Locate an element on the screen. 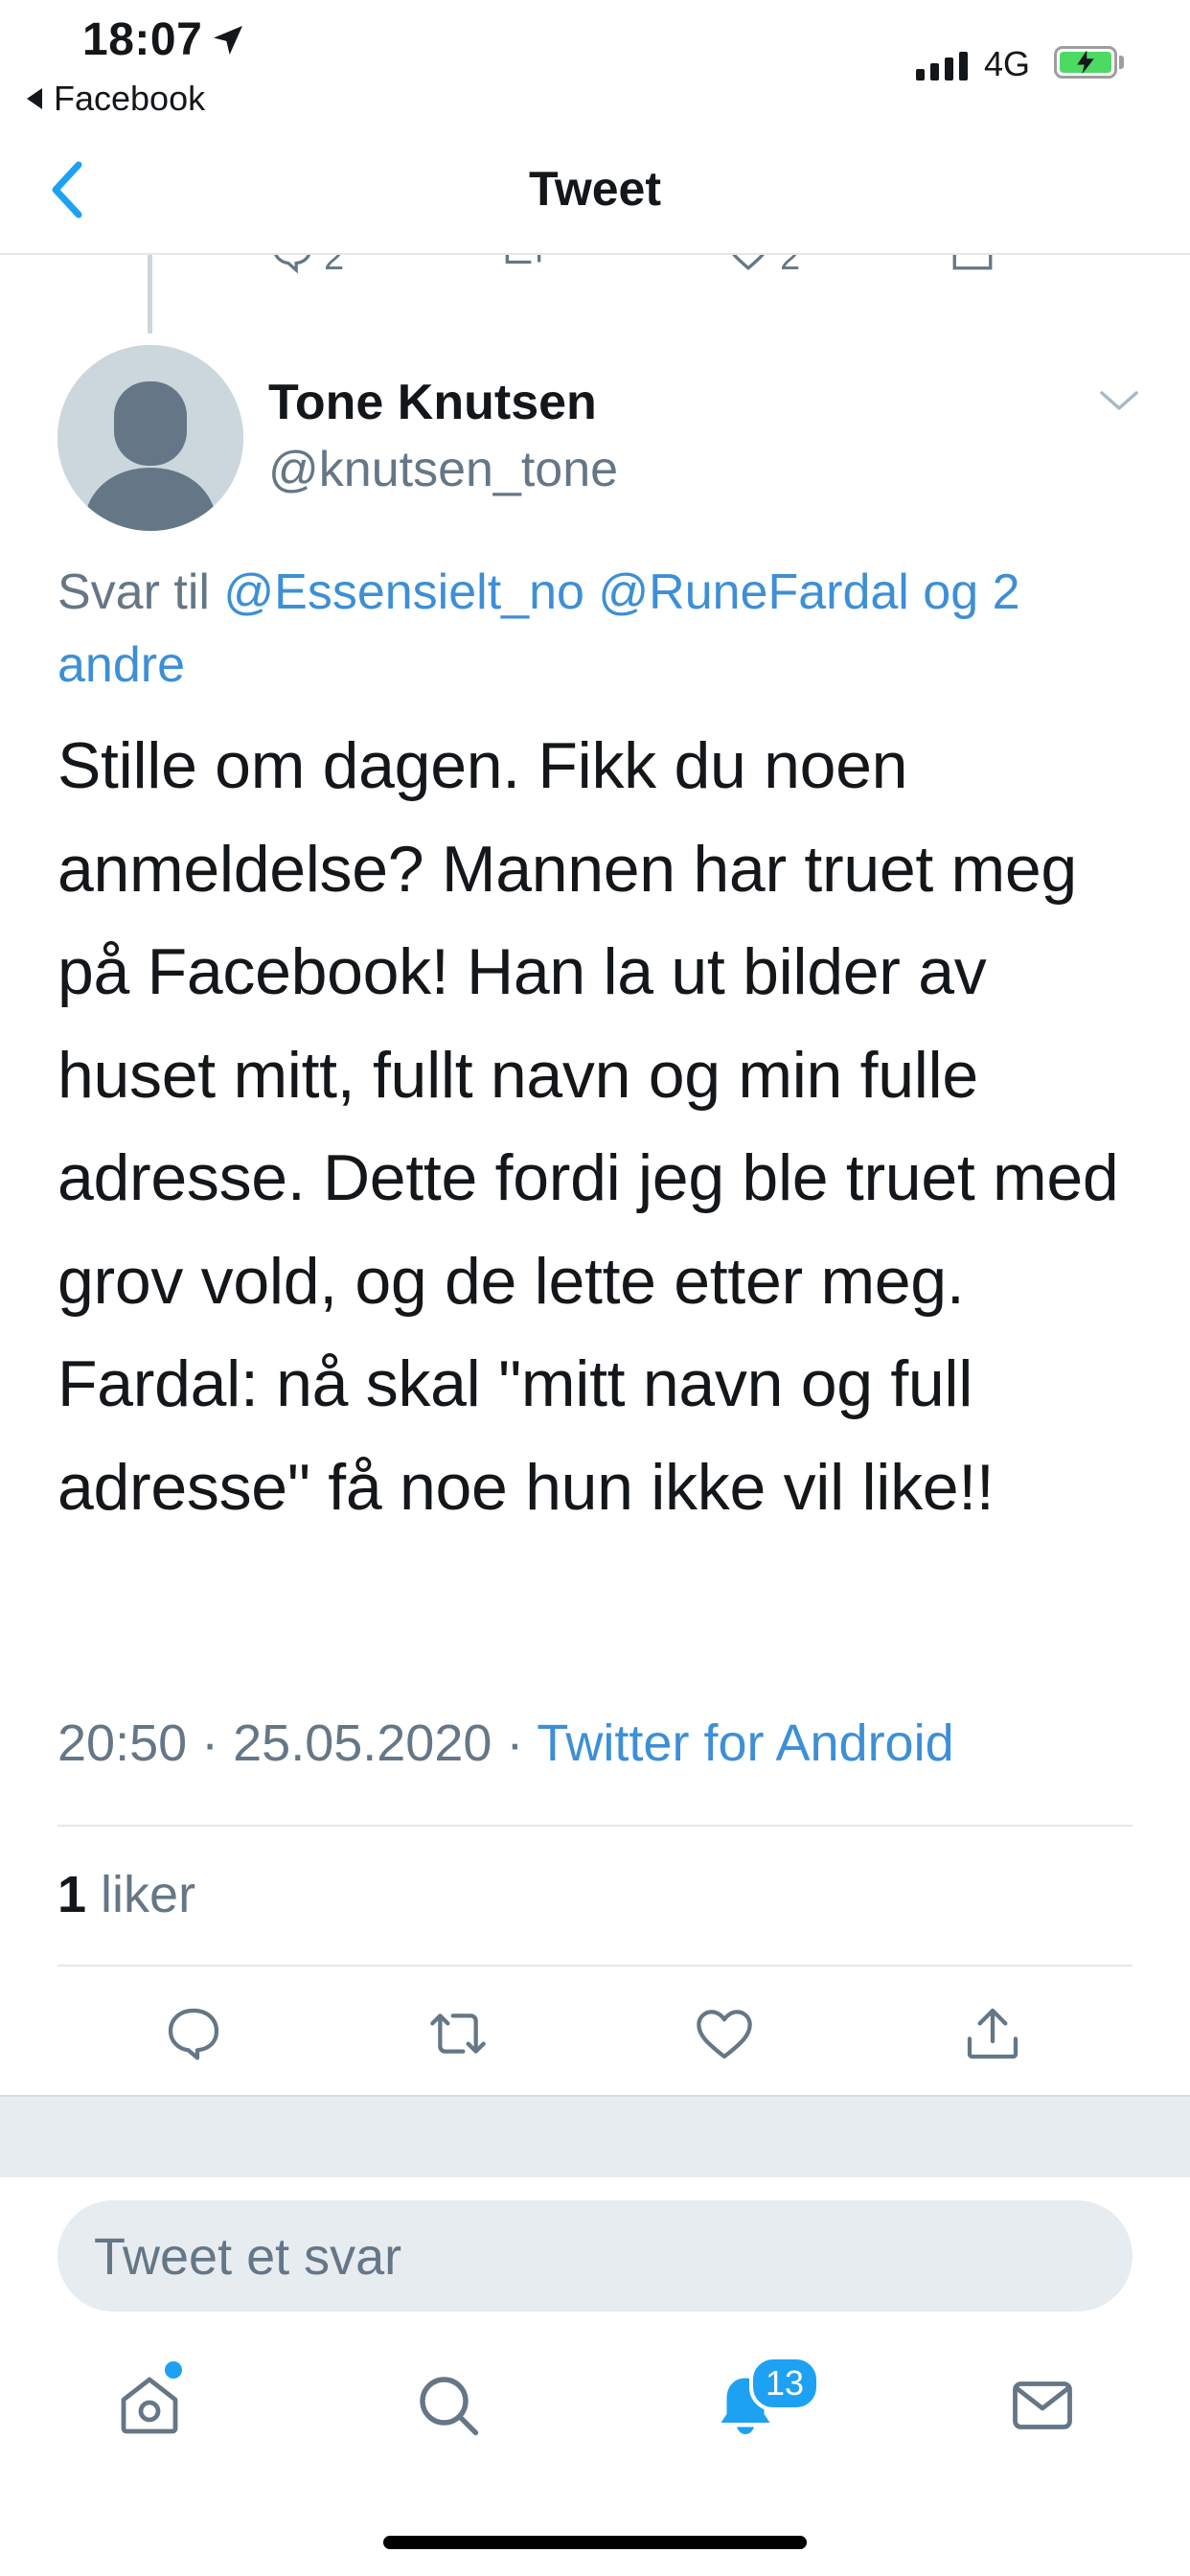  avatar is located at coordinates (150, 438).